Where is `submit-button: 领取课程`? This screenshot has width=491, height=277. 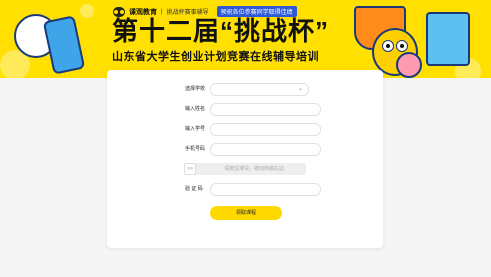 submit-button: 领取课程 is located at coordinates (246, 213).